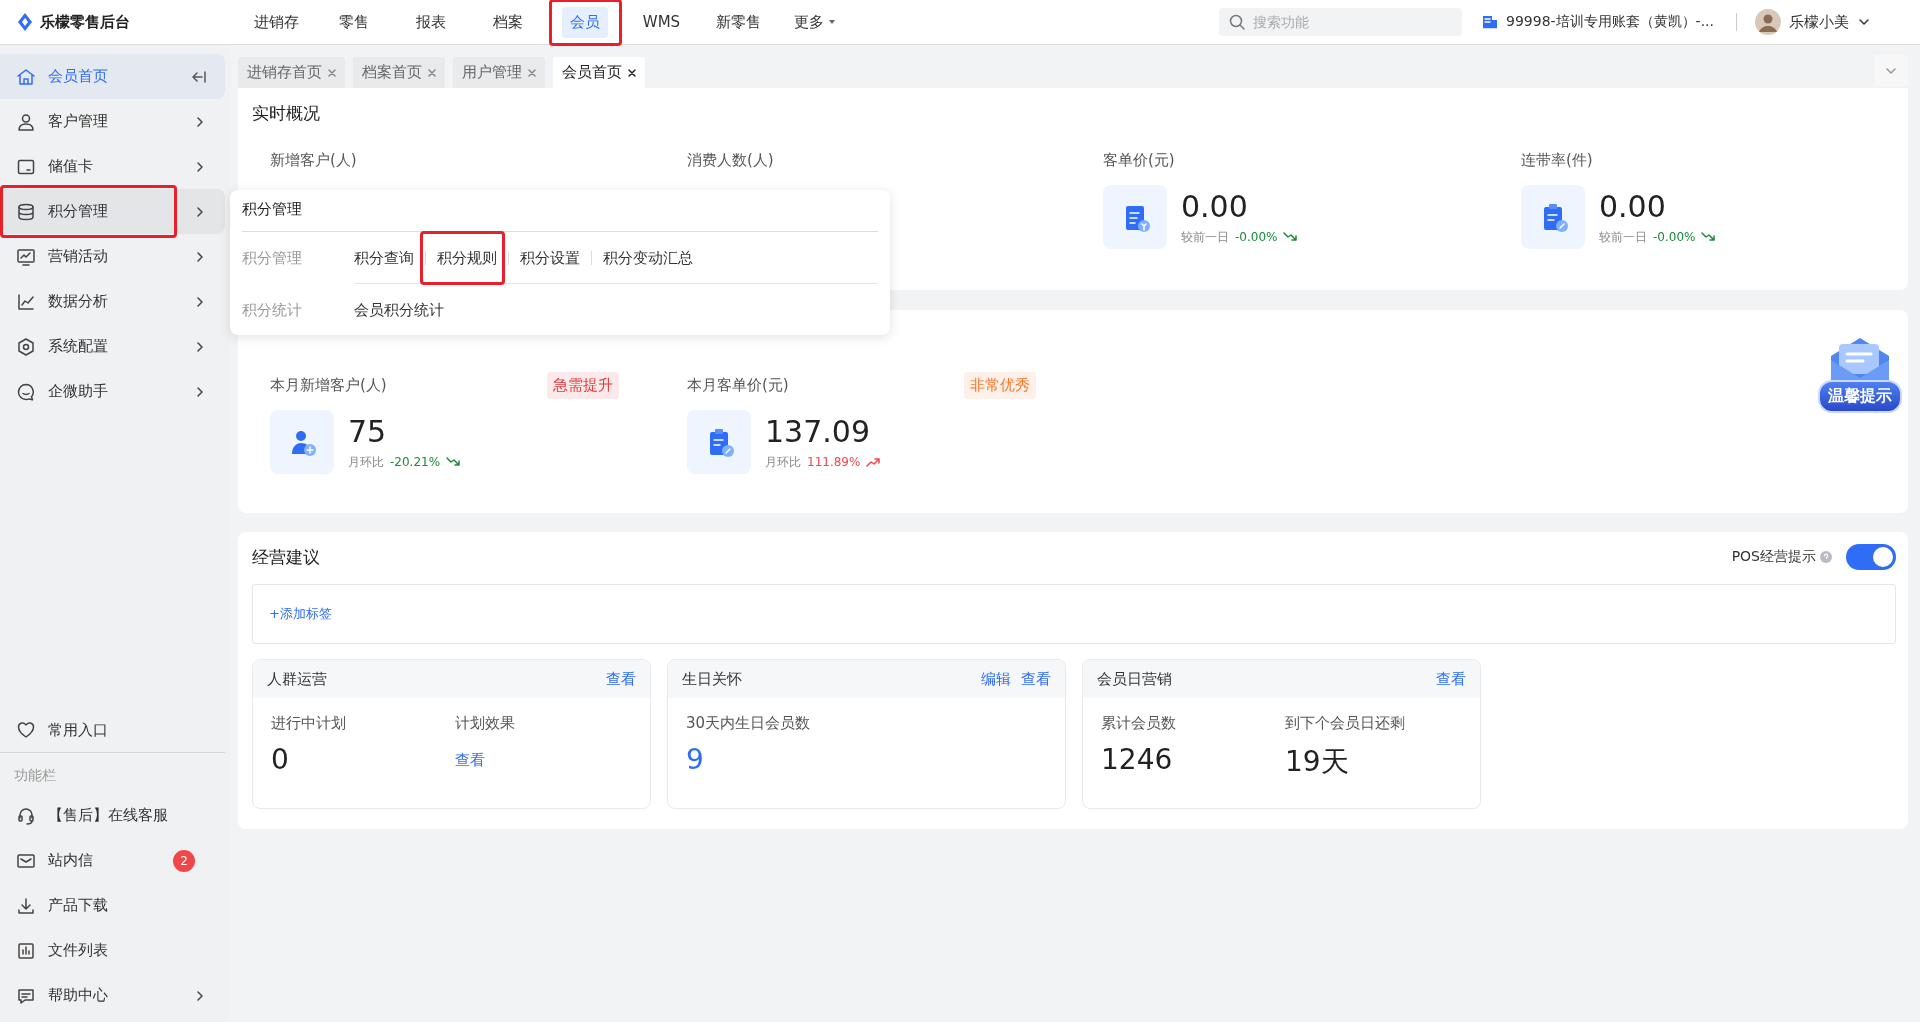  I want to click on stat-value: 9, so click(695, 759).